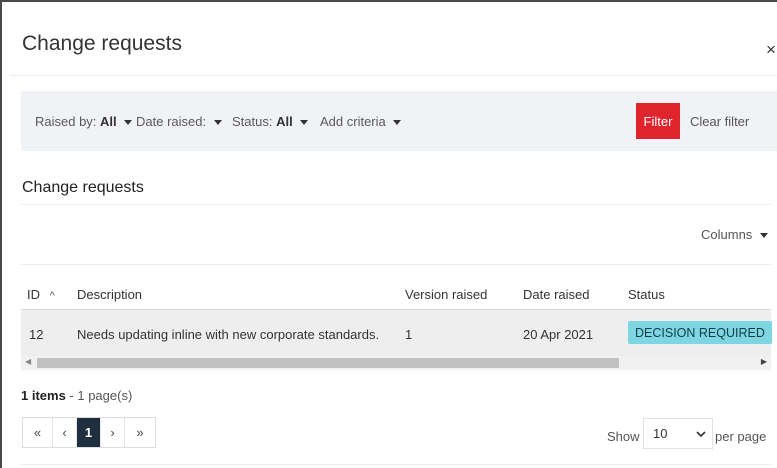  What do you see at coordinates (727, 234) in the screenshot?
I see `columns-label: Columns` at bounding box center [727, 234].